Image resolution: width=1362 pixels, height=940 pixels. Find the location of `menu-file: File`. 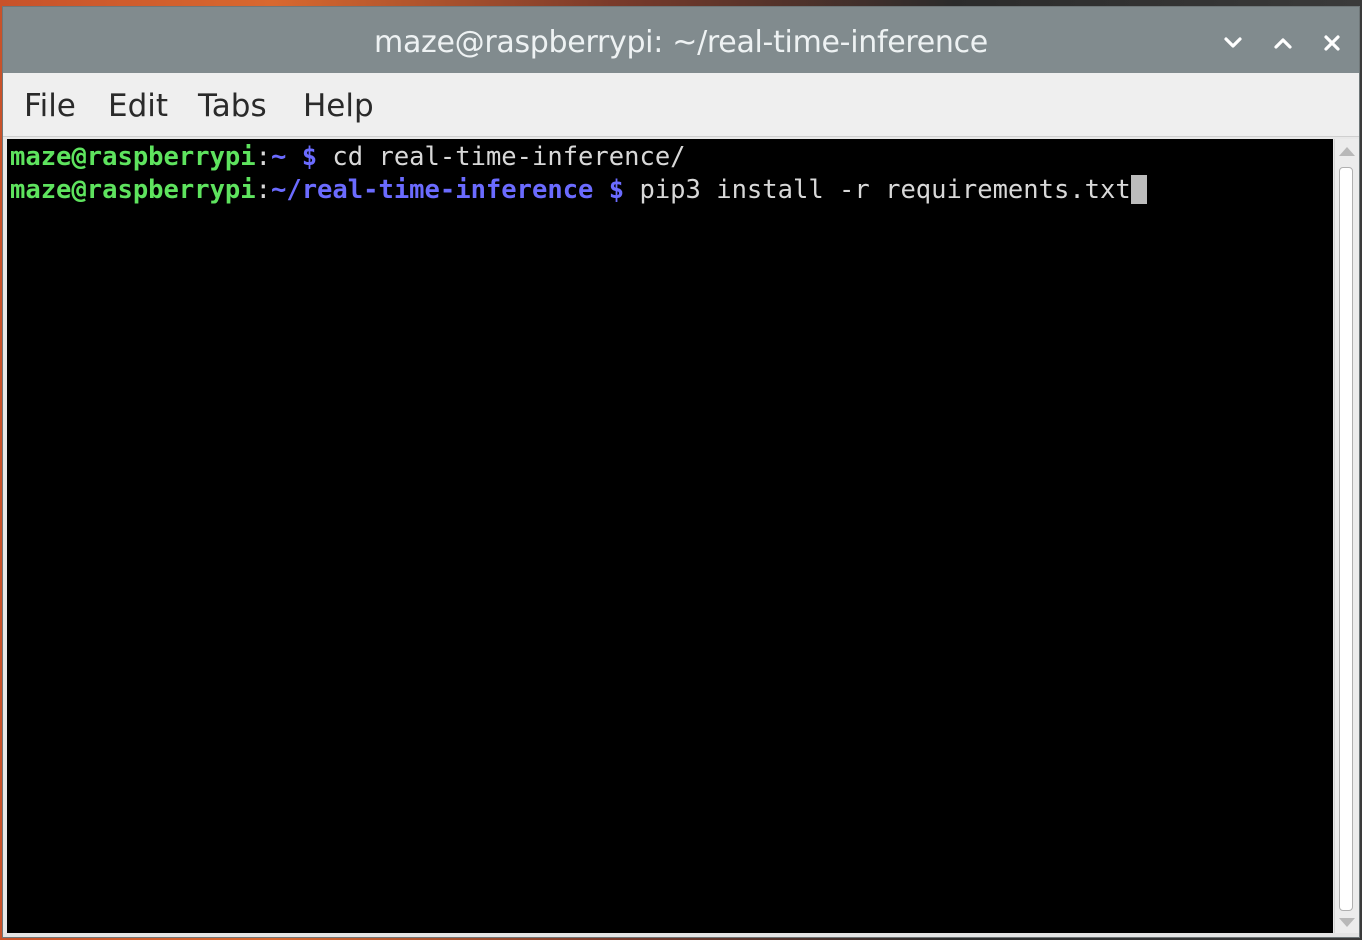

menu-file: File is located at coordinates (50, 106).